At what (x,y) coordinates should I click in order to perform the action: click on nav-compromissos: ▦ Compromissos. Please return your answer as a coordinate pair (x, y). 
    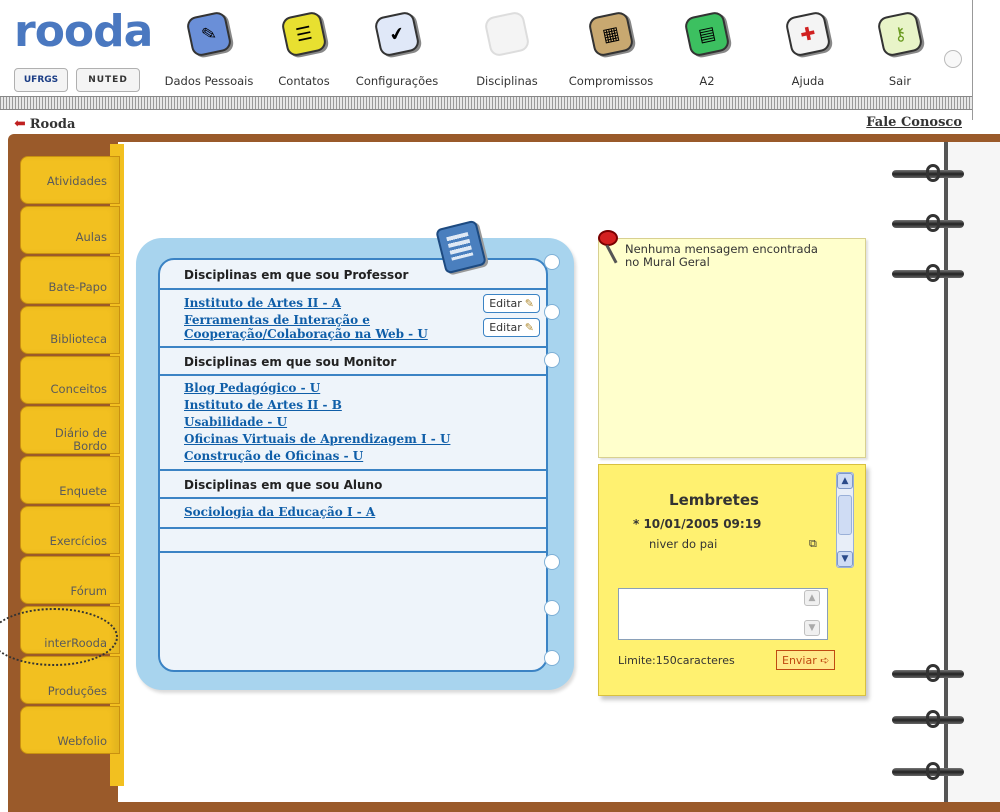
    Looking at the image, I should click on (611, 48).